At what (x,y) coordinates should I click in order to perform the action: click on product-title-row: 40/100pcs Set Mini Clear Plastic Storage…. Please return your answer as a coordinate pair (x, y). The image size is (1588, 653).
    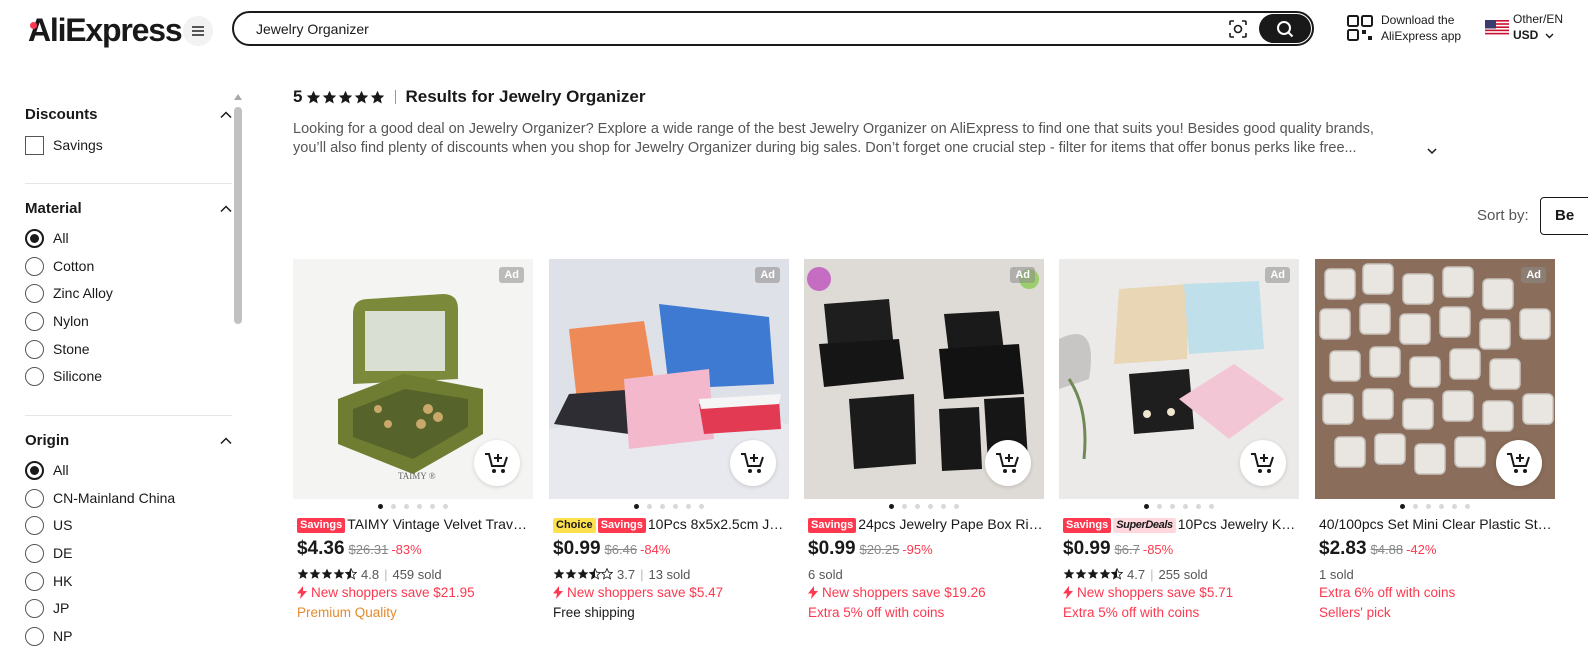
    Looking at the image, I should click on (1437, 524).